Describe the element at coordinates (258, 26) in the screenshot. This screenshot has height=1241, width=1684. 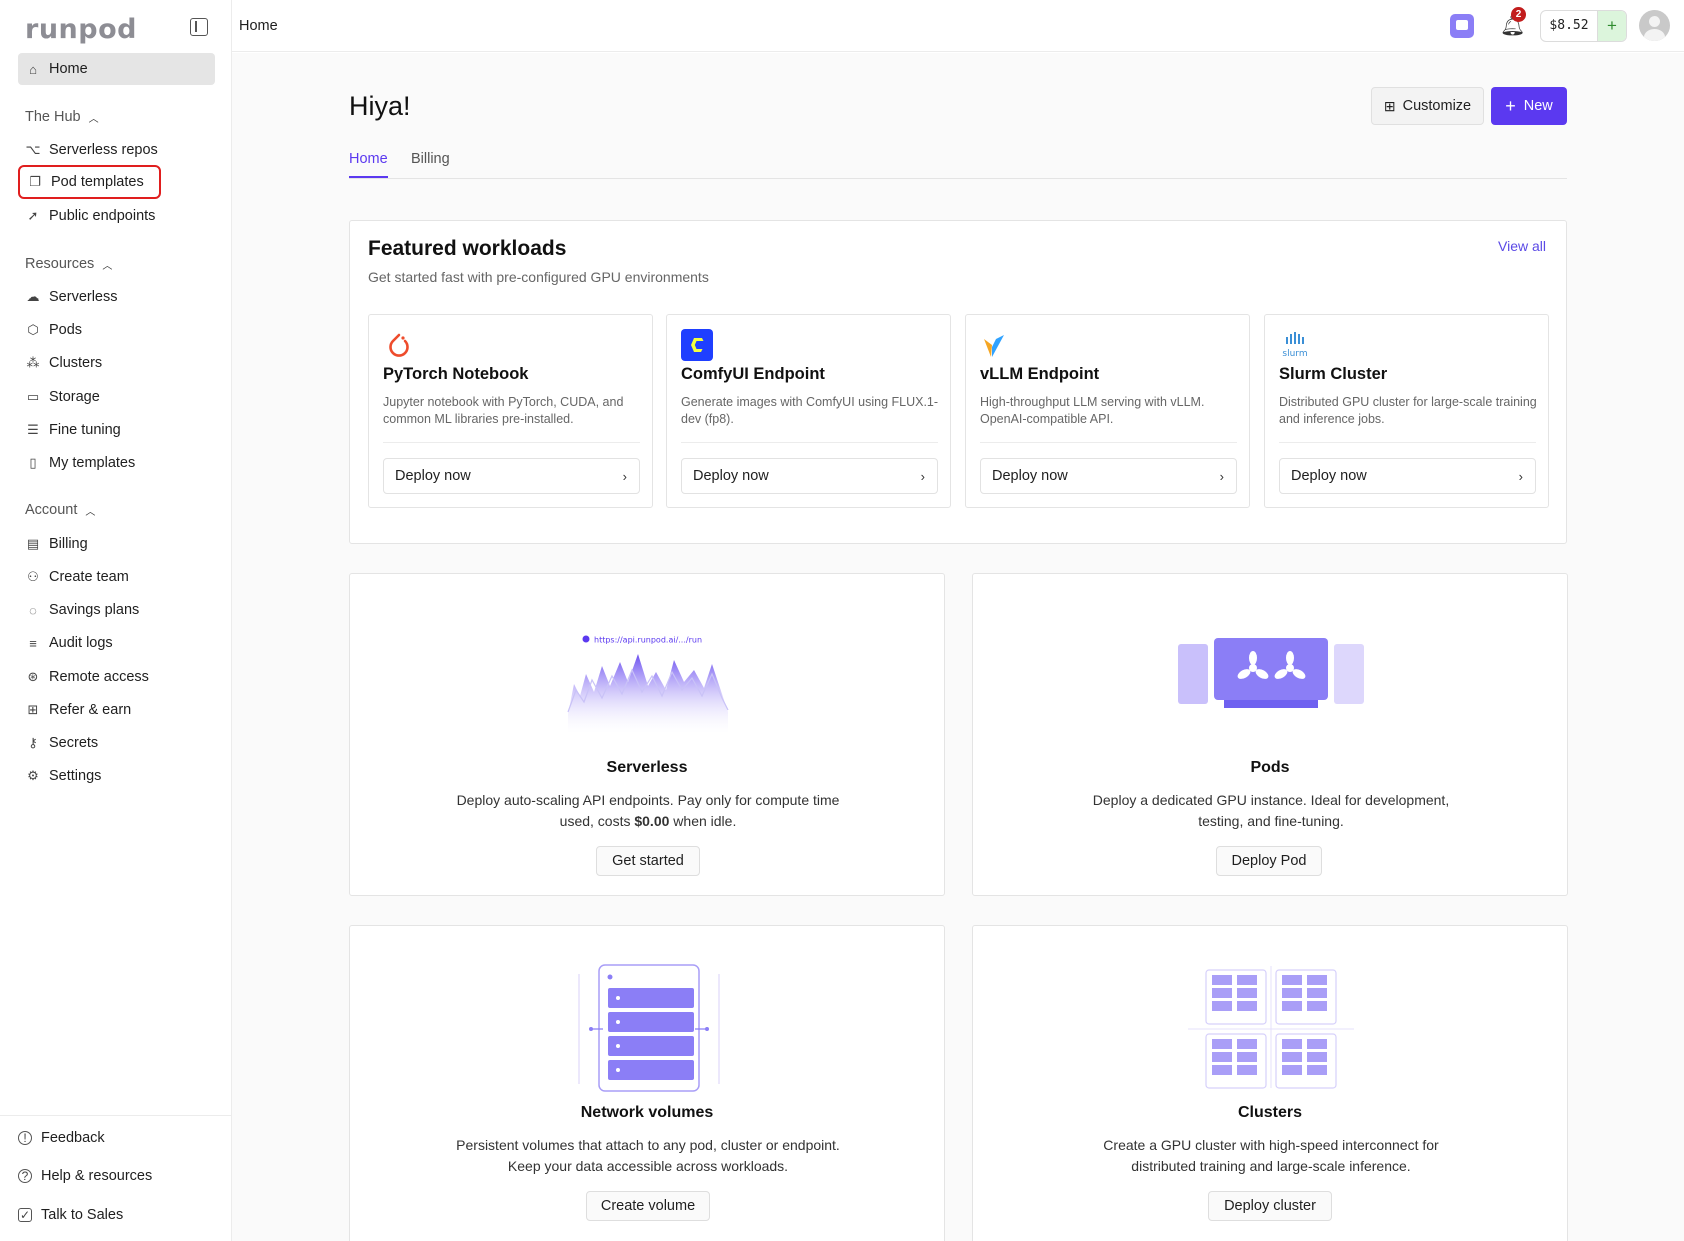
I see `breadcrumb: Home` at that location.